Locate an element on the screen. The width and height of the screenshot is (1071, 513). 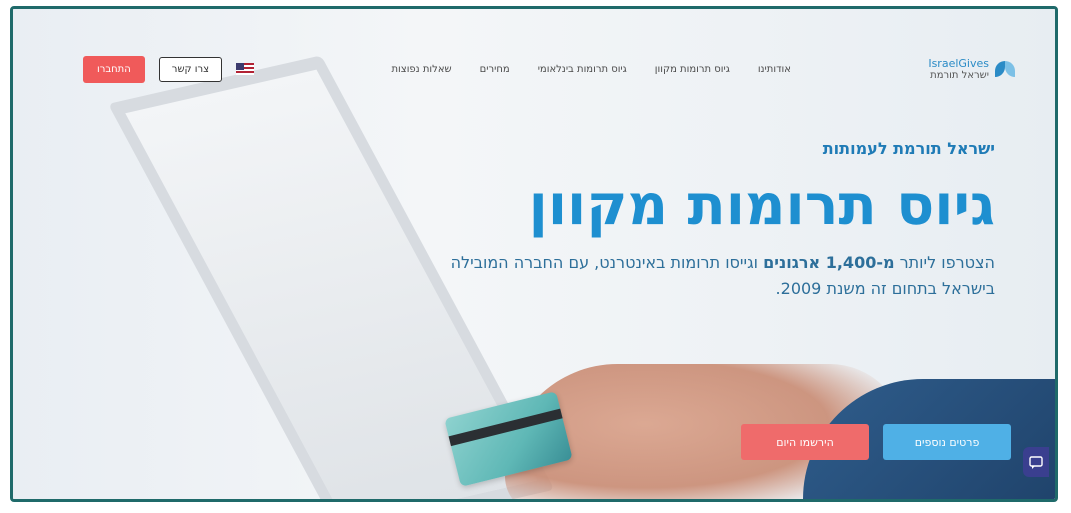
butterfly-logo-icon is located at coordinates (1004, 69).